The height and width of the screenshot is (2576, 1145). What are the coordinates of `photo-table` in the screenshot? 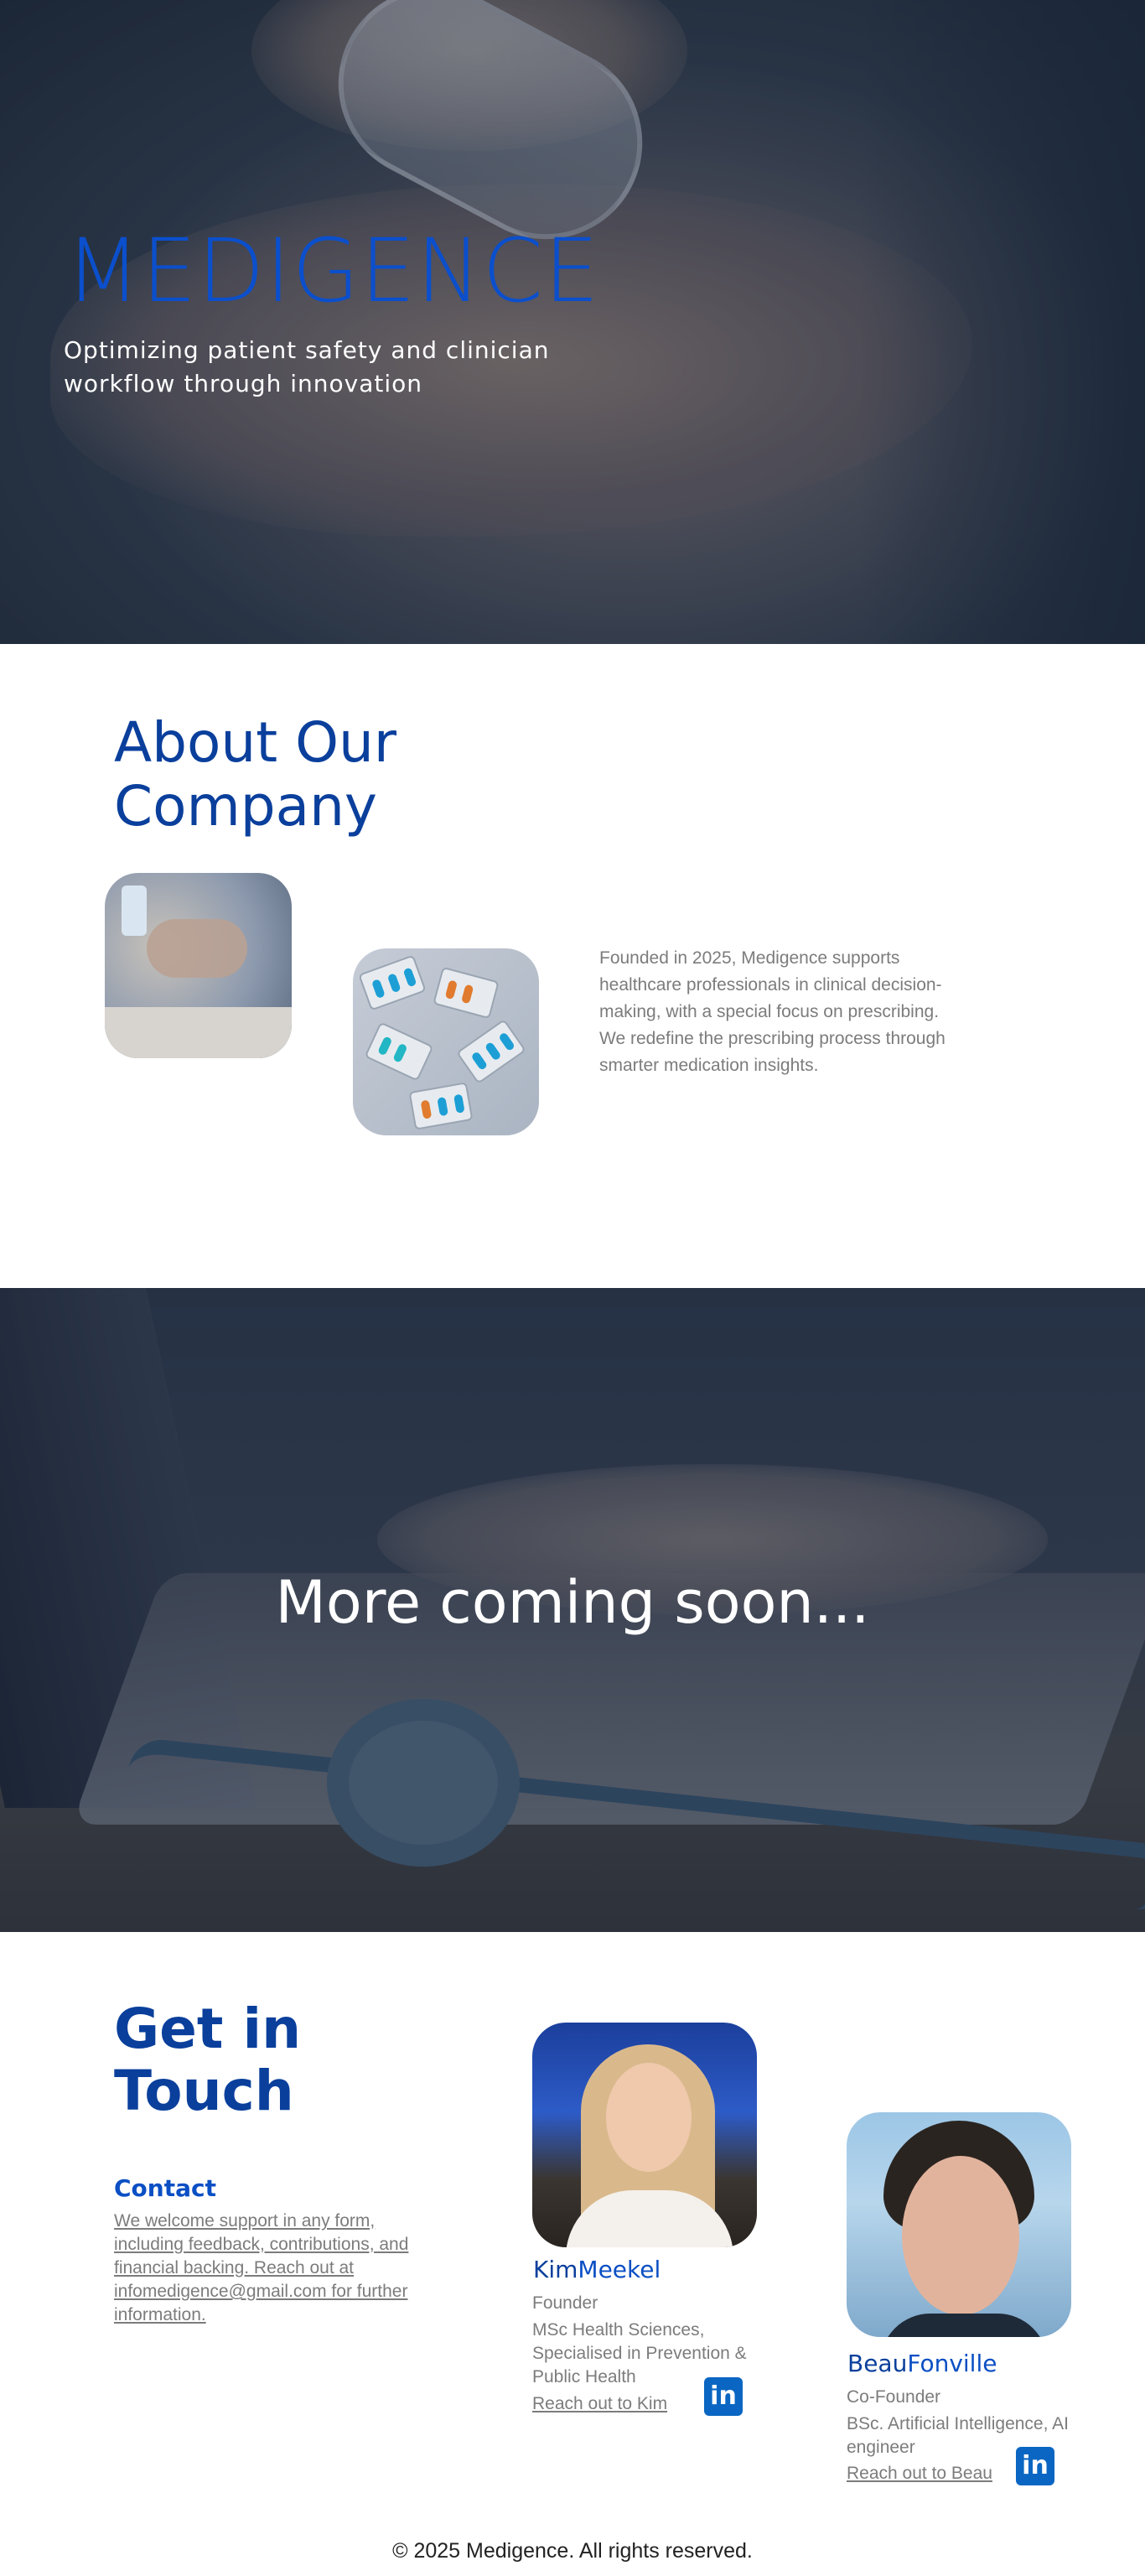 It's located at (198, 1032).